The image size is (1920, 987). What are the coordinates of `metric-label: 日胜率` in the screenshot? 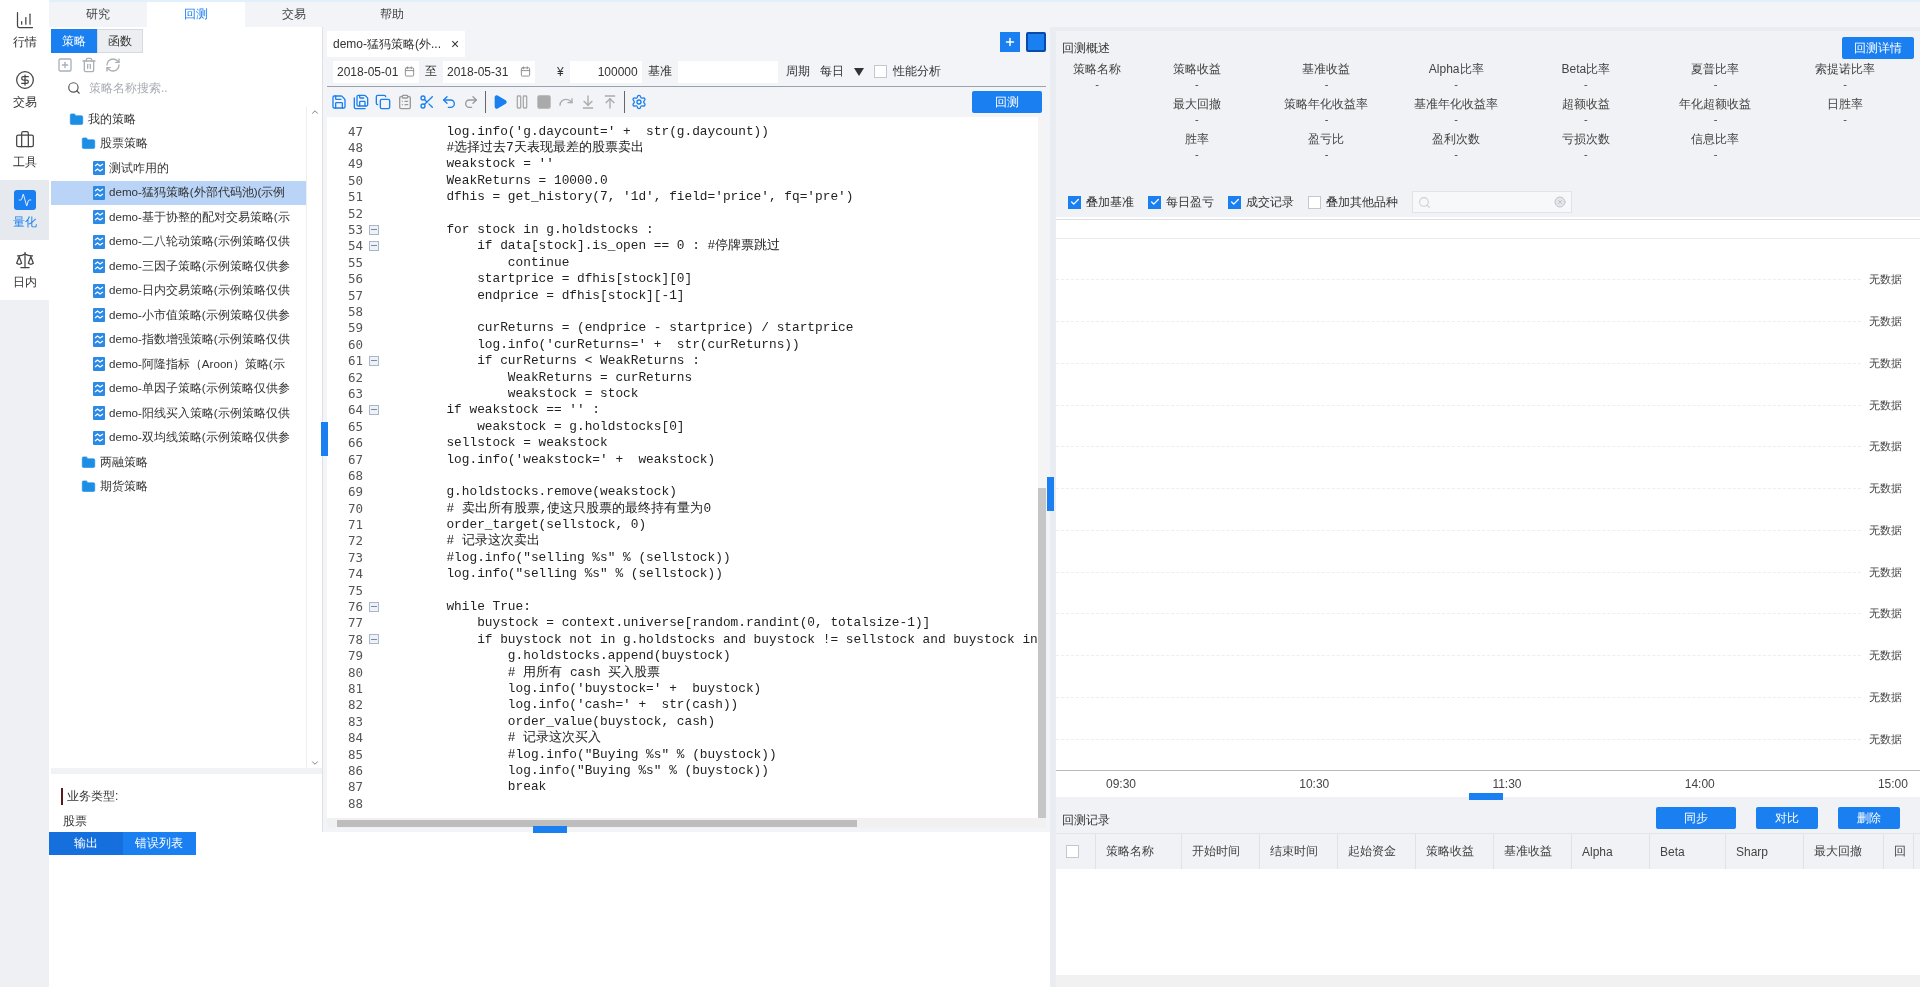 It's located at (1845, 104).